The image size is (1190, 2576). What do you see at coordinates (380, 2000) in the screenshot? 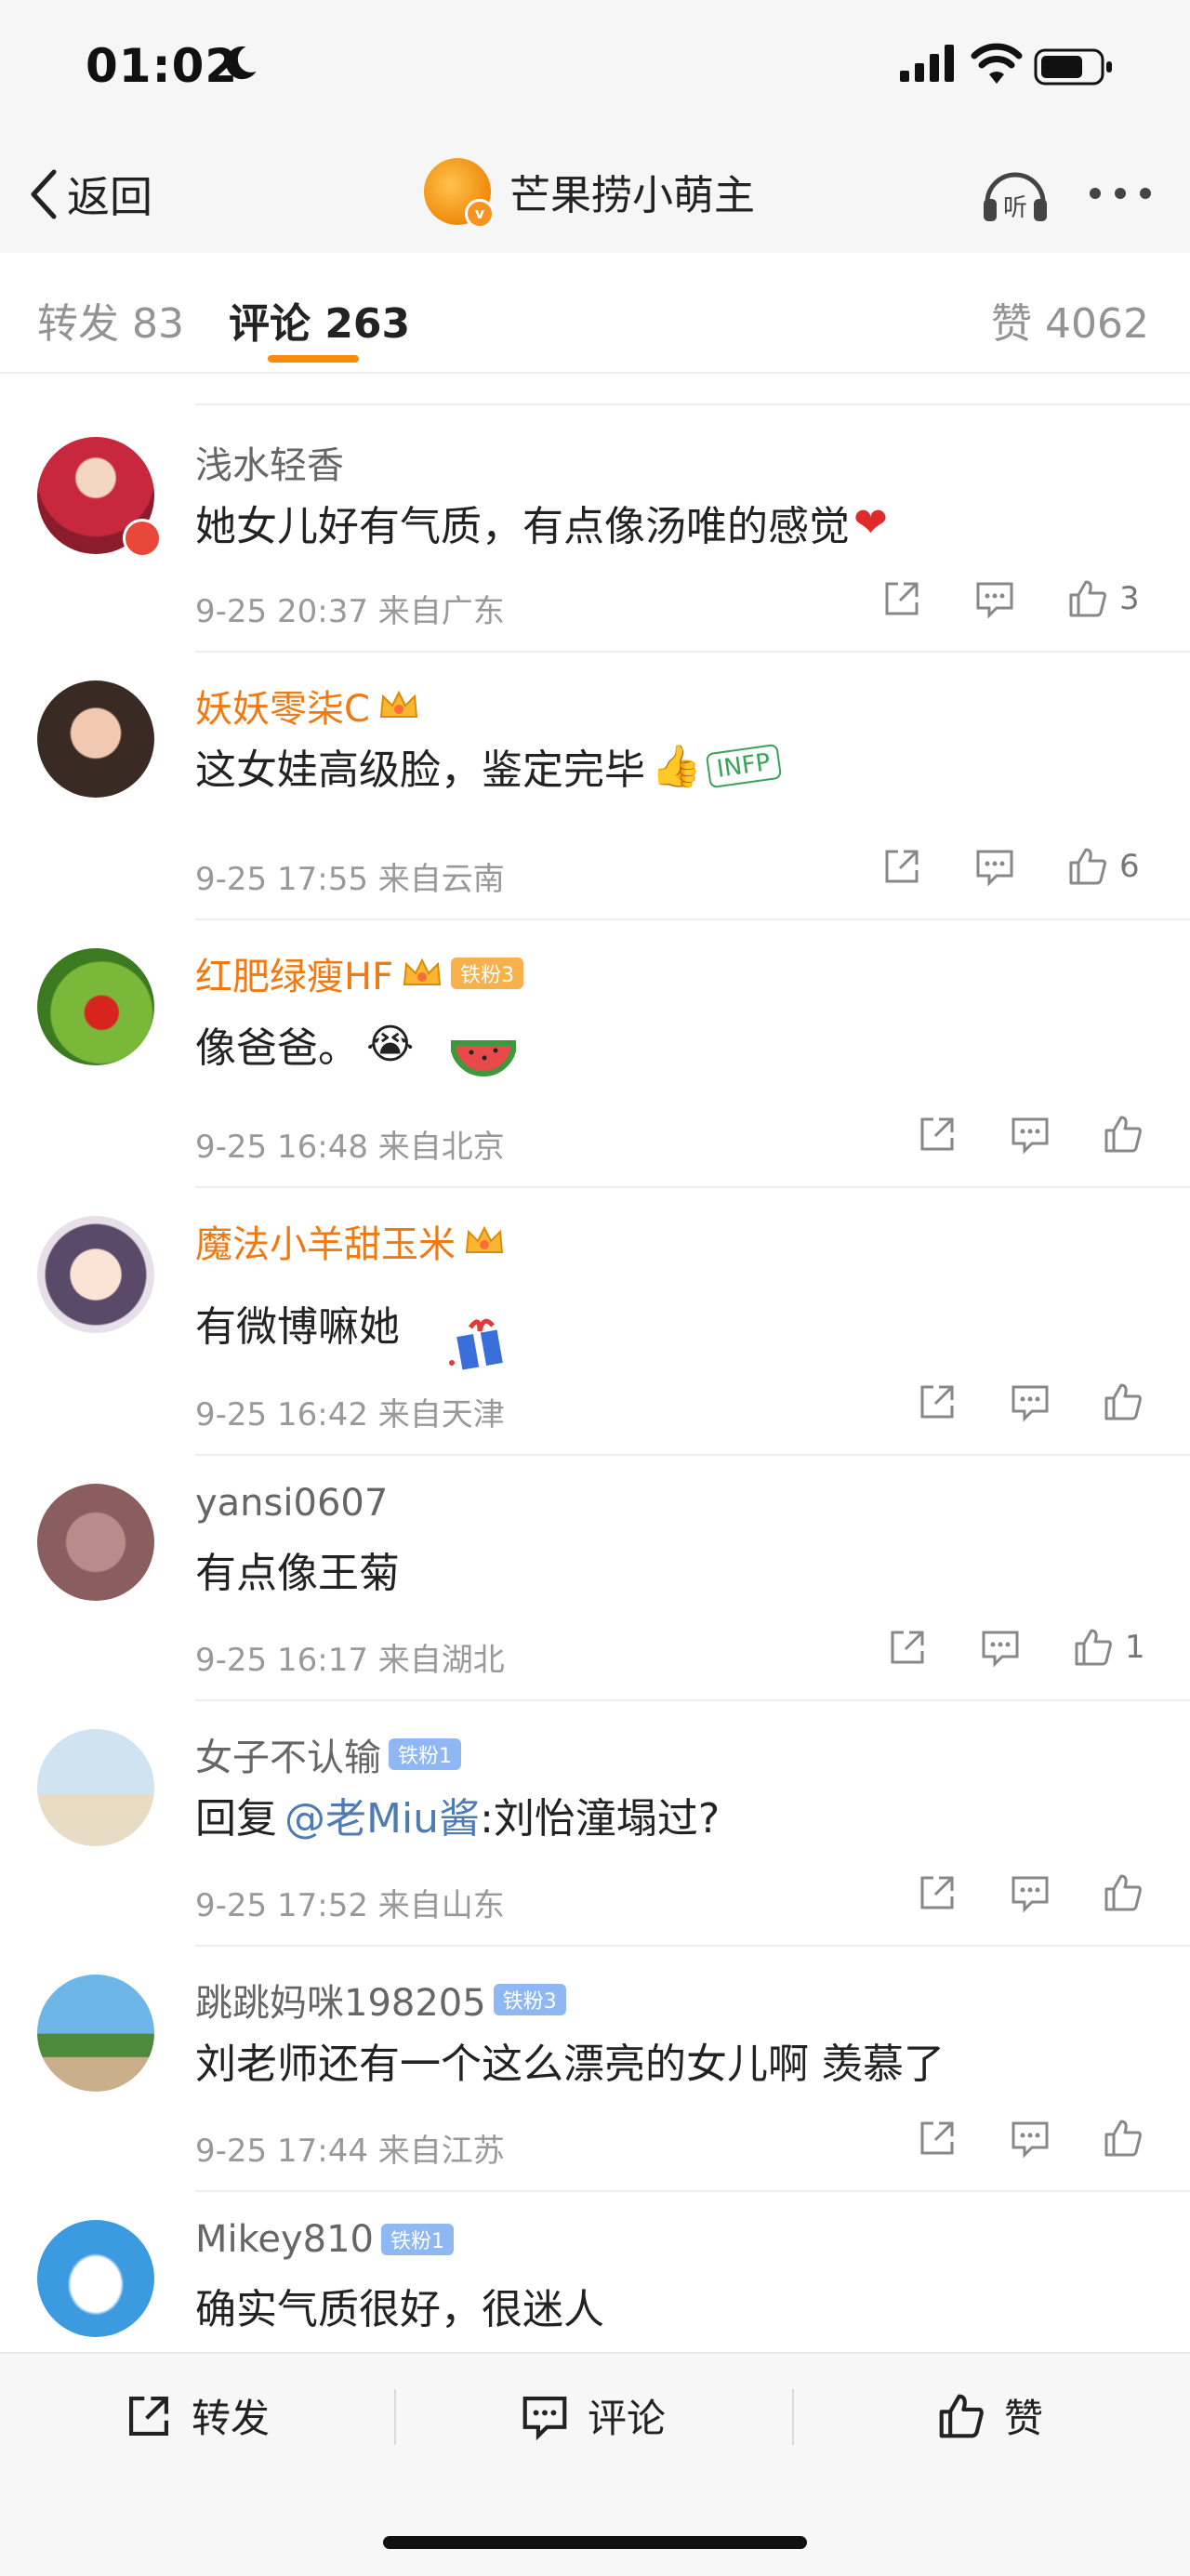
I see `username: 跳跳妈咪198205 铁粉3` at bounding box center [380, 2000].